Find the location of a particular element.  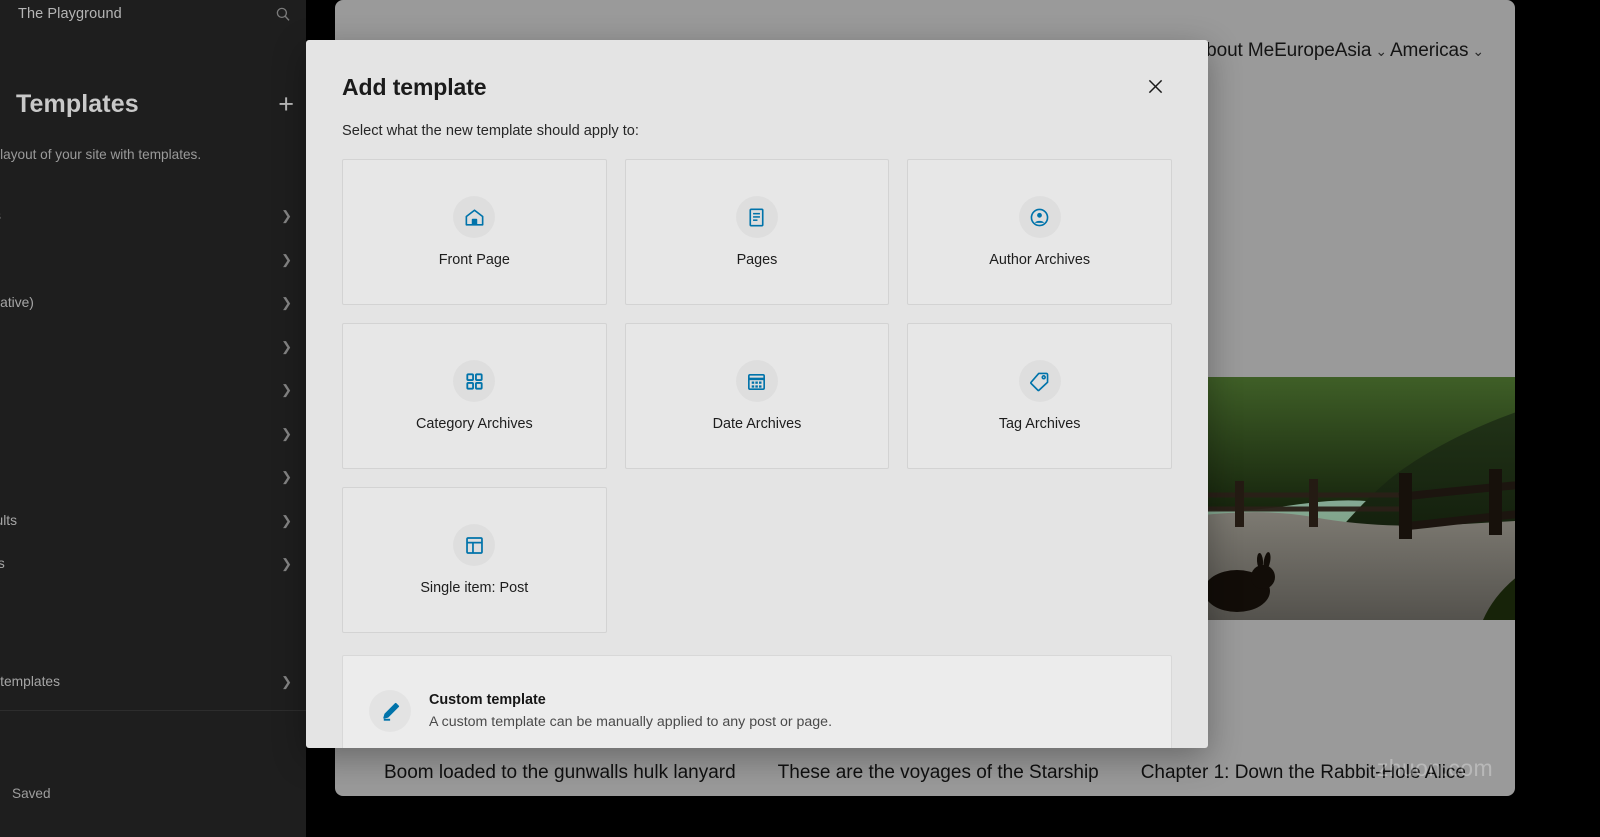

user-circle-icon is located at coordinates (1040, 217).